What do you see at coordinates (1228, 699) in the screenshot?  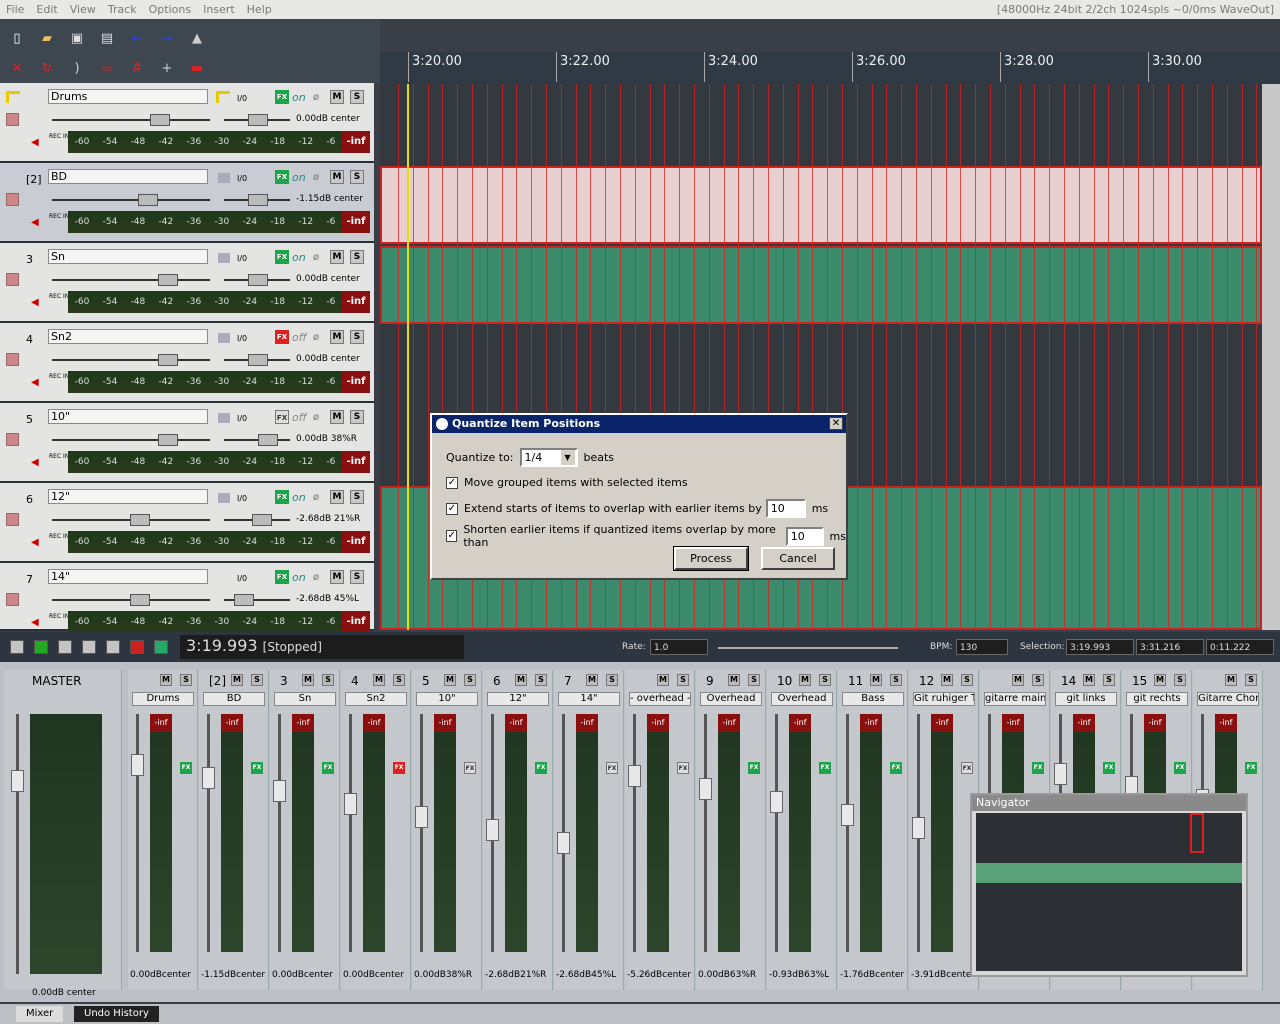 I see `strip-name: Gitarre Choru` at bounding box center [1228, 699].